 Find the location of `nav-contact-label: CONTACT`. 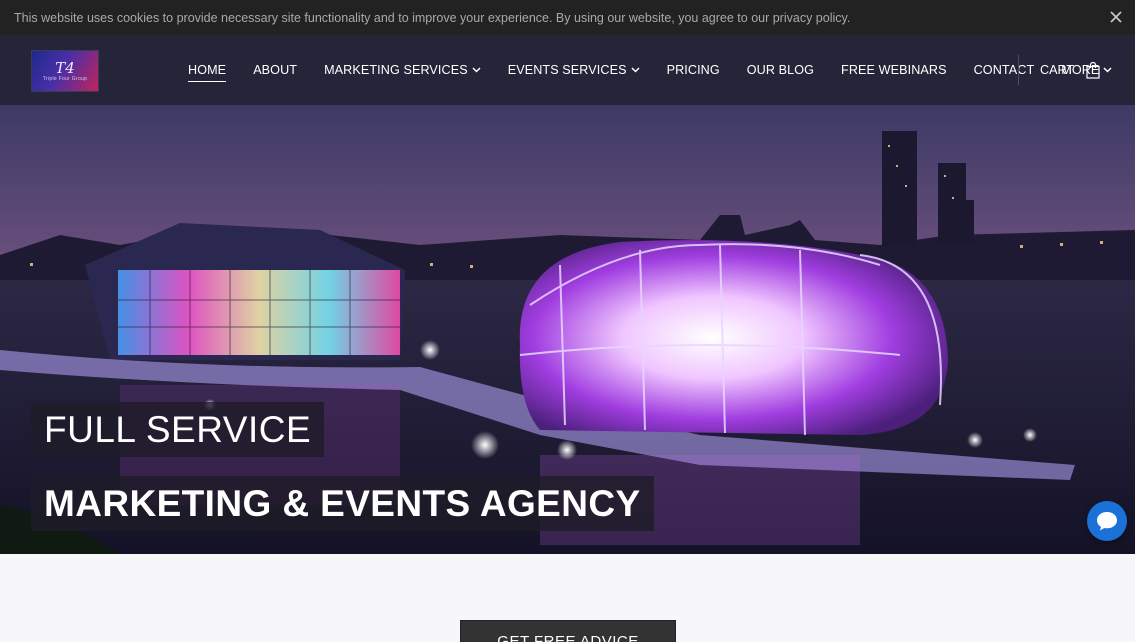

nav-contact-label: CONTACT is located at coordinates (1004, 70).